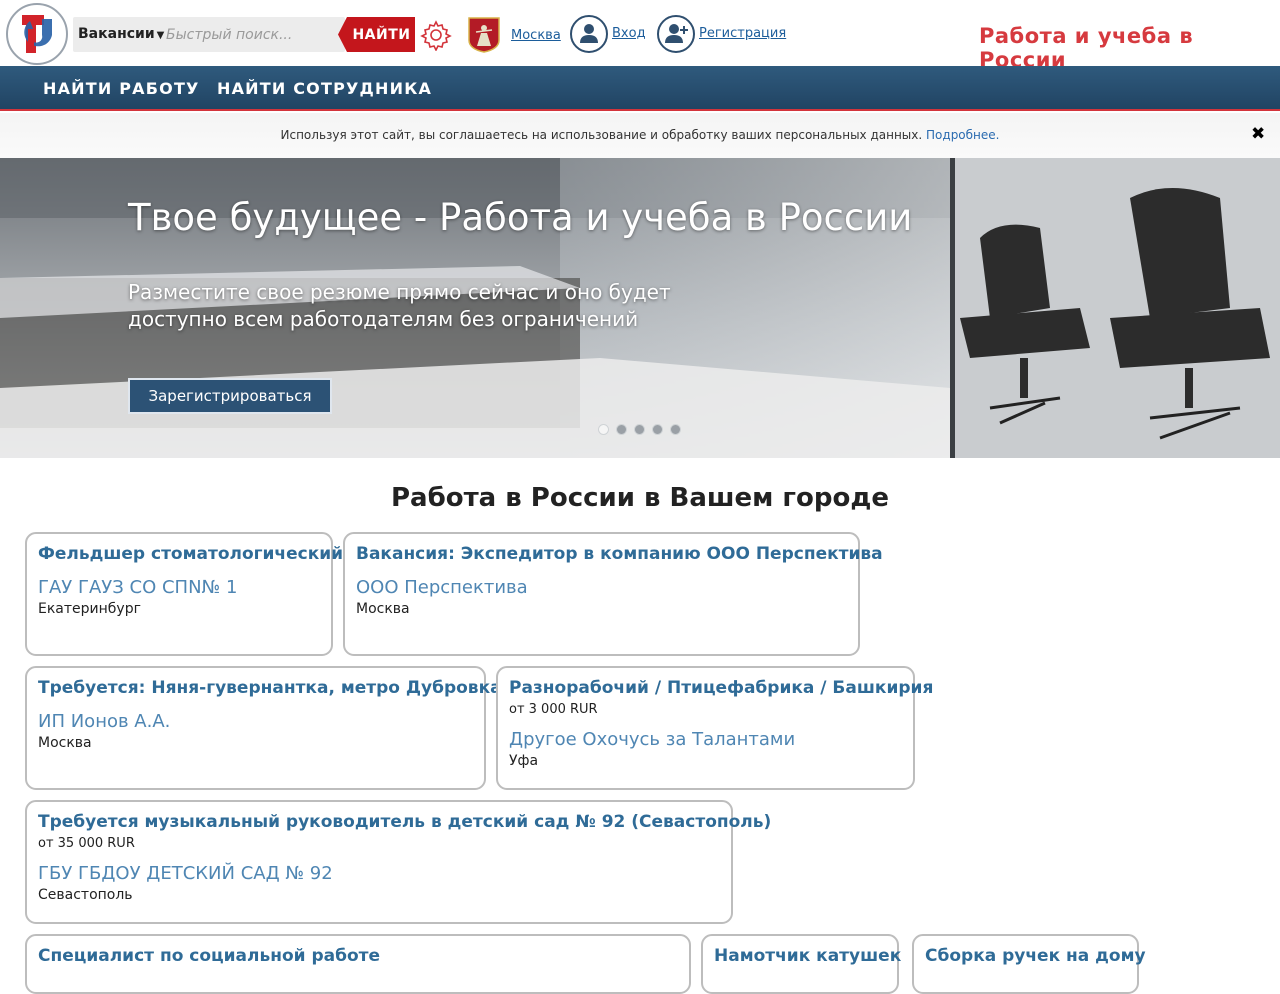  I want to click on search-button: НАЙТИ, so click(376, 34).